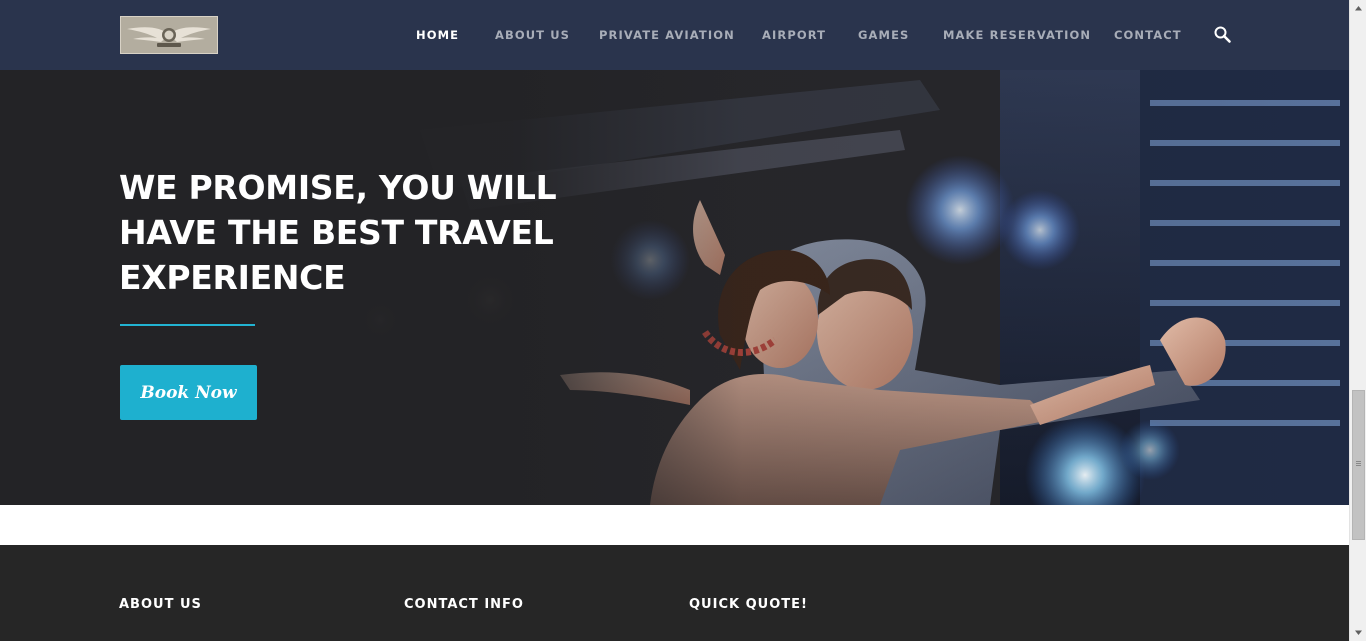 The image size is (1366, 641). Describe the element at coordinates (187, 325) in the screenshot. I see `hero-divider` at that location.